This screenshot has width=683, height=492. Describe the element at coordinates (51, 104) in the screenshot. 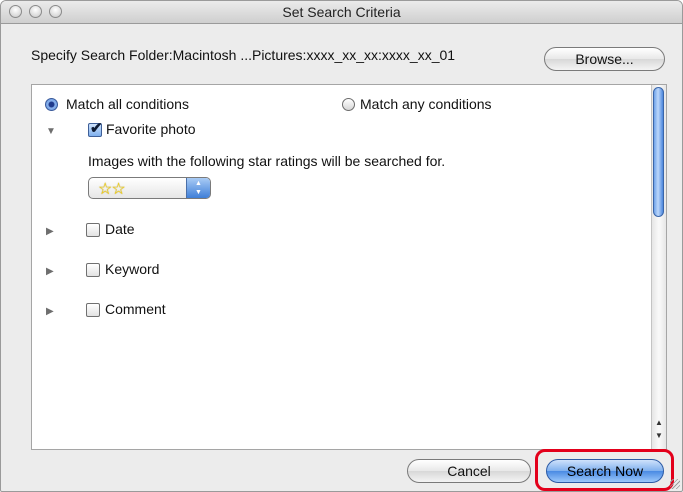

I see `match-all-radio` at that location.